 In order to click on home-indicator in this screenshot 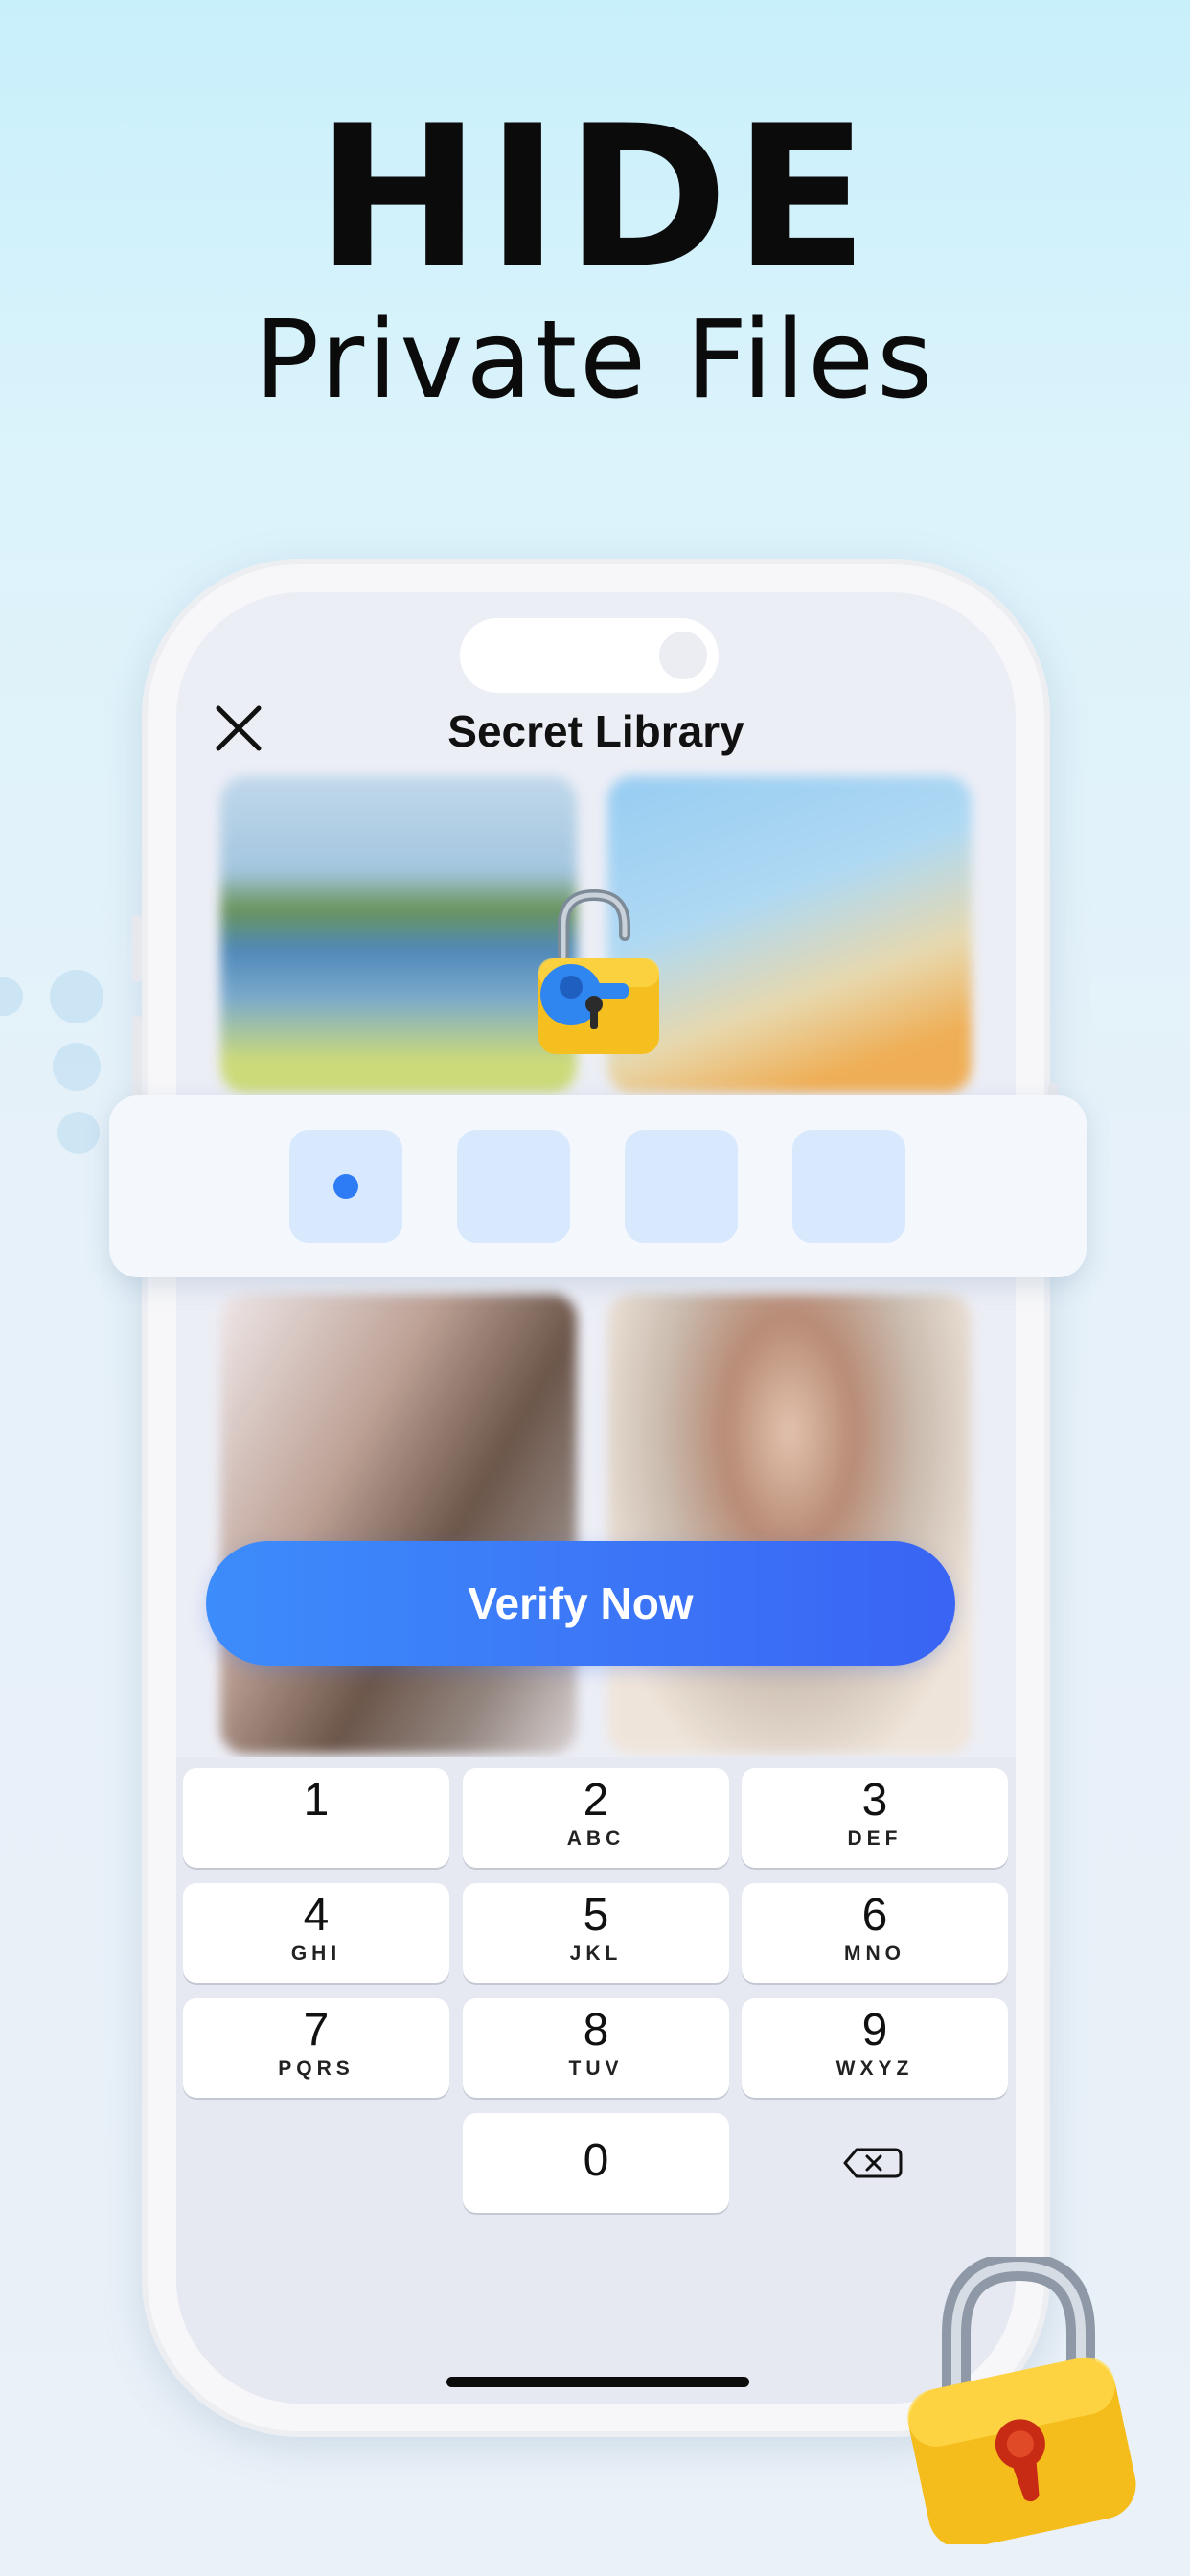, I will do `click(598, 2382)`.